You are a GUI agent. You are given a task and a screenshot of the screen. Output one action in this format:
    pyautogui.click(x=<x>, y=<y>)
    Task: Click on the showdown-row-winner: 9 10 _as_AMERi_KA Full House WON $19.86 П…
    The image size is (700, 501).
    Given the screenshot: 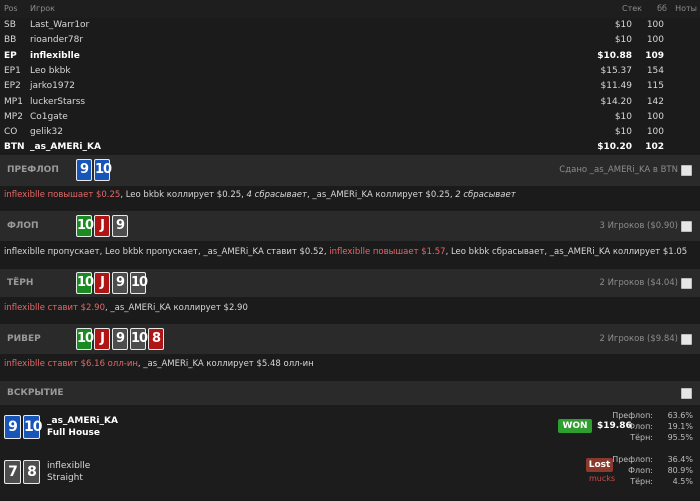 What is the action you would take?
    pyautogui.click(x=350, y=429)
    